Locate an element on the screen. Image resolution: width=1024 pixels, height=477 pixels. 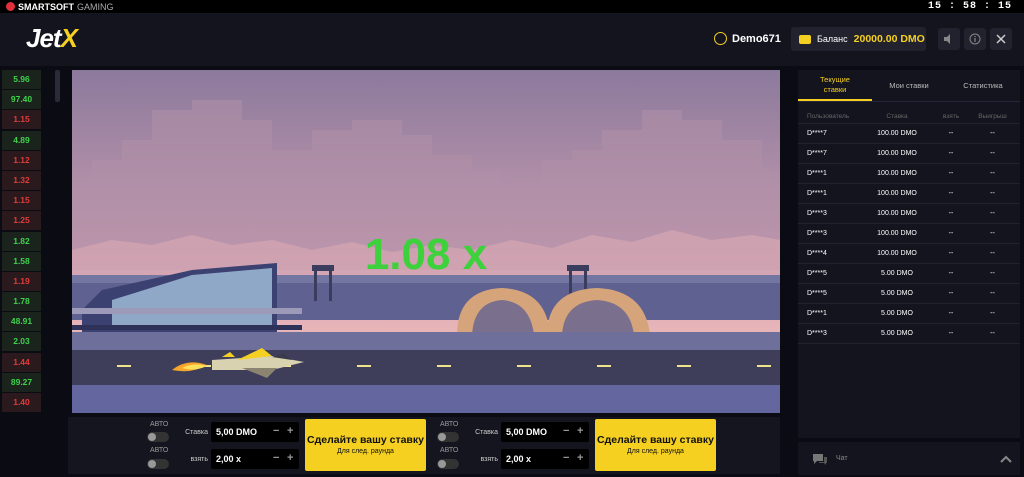
history-item: 1.32 is located at coordinates (21, 180).